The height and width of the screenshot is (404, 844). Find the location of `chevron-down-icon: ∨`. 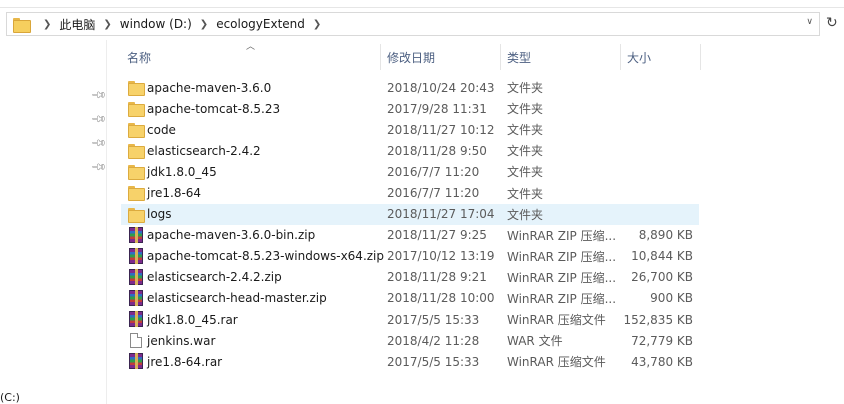

chevron-down-icon: ∨ is located at coordinates (809, 22).